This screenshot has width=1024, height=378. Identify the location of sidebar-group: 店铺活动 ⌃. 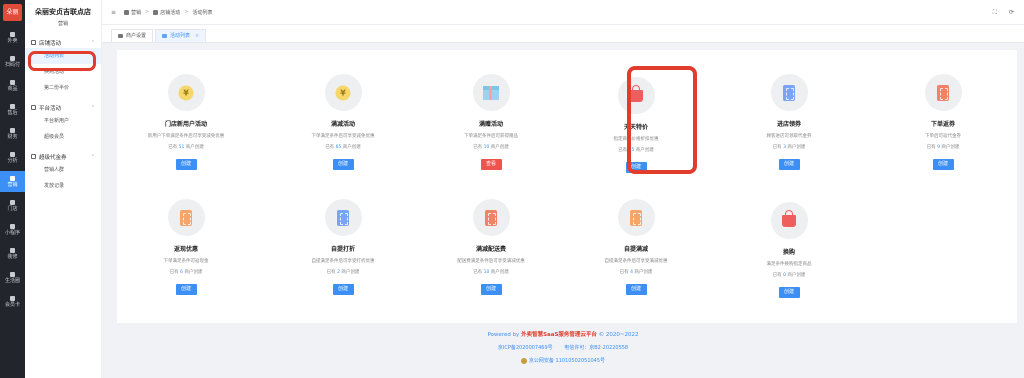
(63, 42).